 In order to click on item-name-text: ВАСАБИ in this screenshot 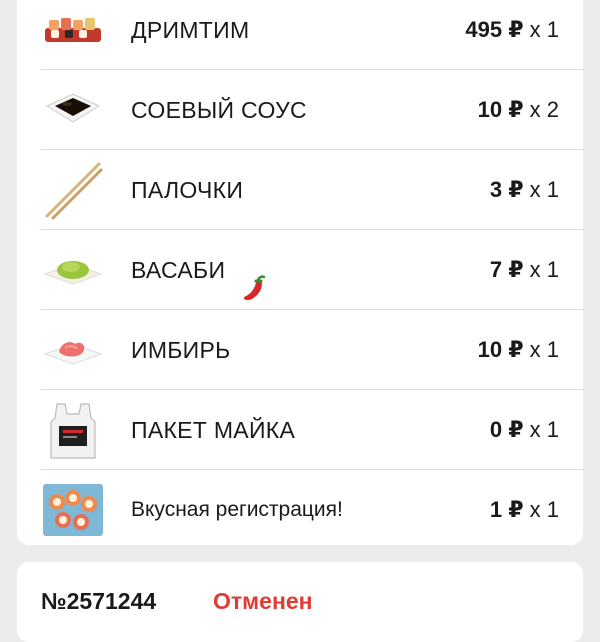, I will do `click(178, 270)`.